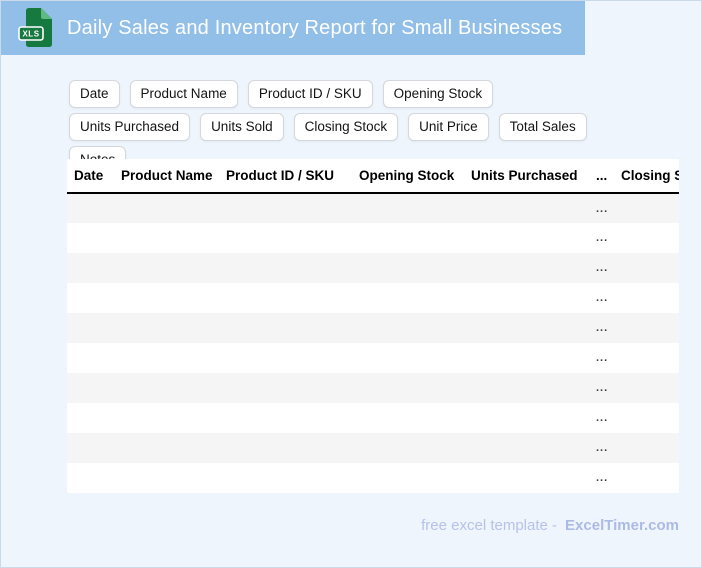  What do you see at coordinates (650, 176) in the screenshot?
I see `column-header-closing-stock: Closing Stock` at bounding box center [650, 176].